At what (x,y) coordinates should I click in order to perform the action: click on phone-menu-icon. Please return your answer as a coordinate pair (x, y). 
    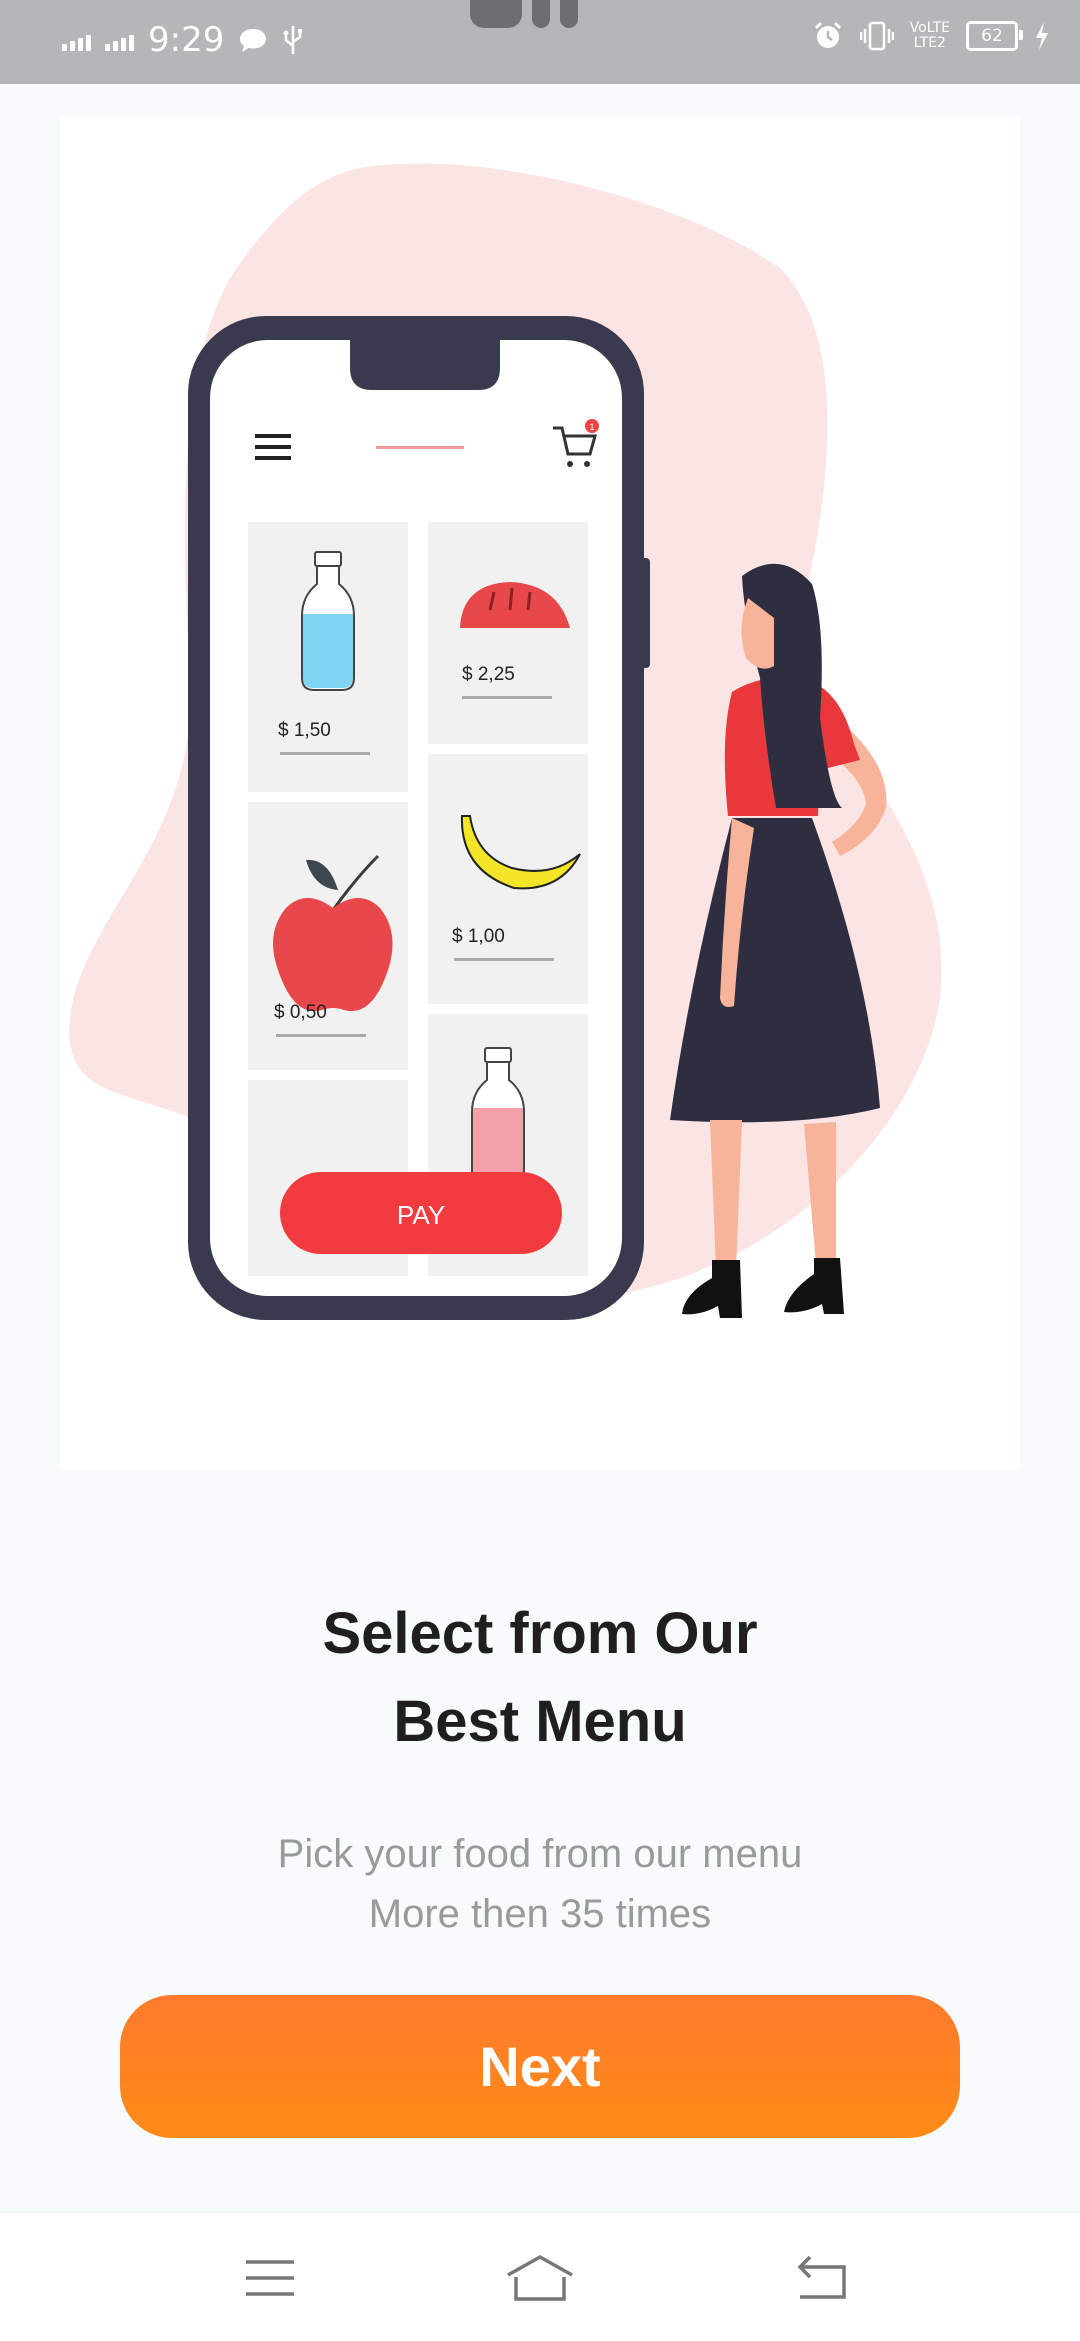
    Looking at the image, I should click on (273, 447).